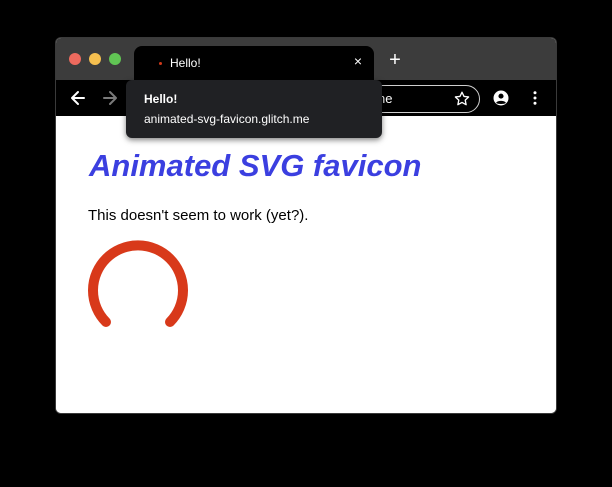 The width and height of the screenshot is (612, 487). I want to click on progress-arc-icon, so click(138, 283).